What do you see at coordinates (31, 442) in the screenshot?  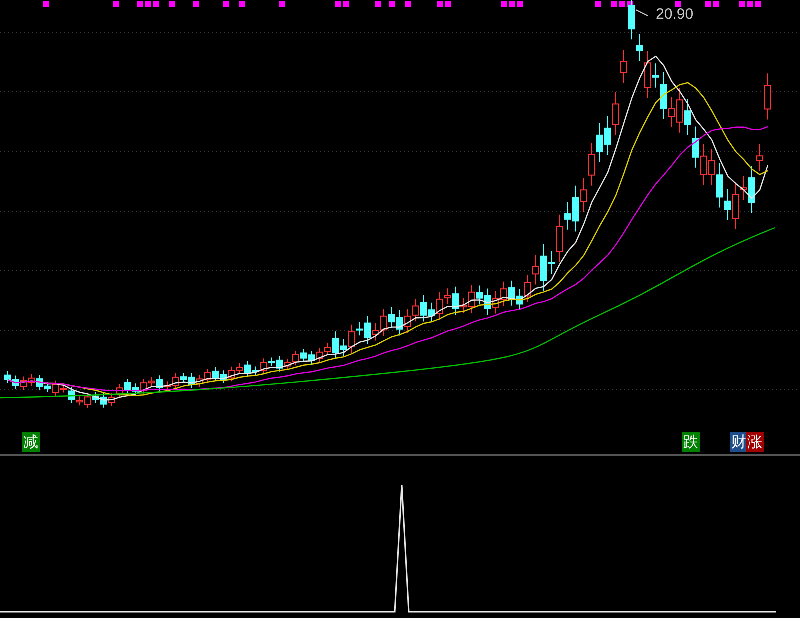 I see `signal-badge: 减` at bounding box center [31, 442].